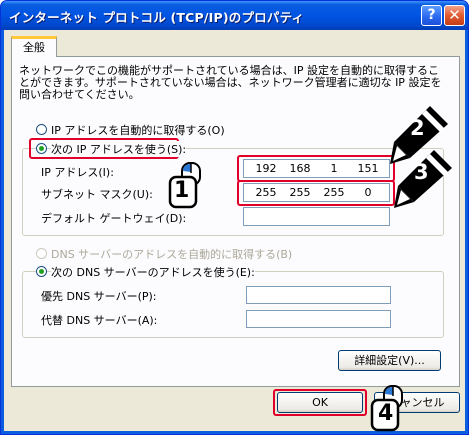 This screenshot has width=469, height=435. Describe the element at coordinates (41, 253) in the screenshot. I see `dns-auto-radio` at that location.